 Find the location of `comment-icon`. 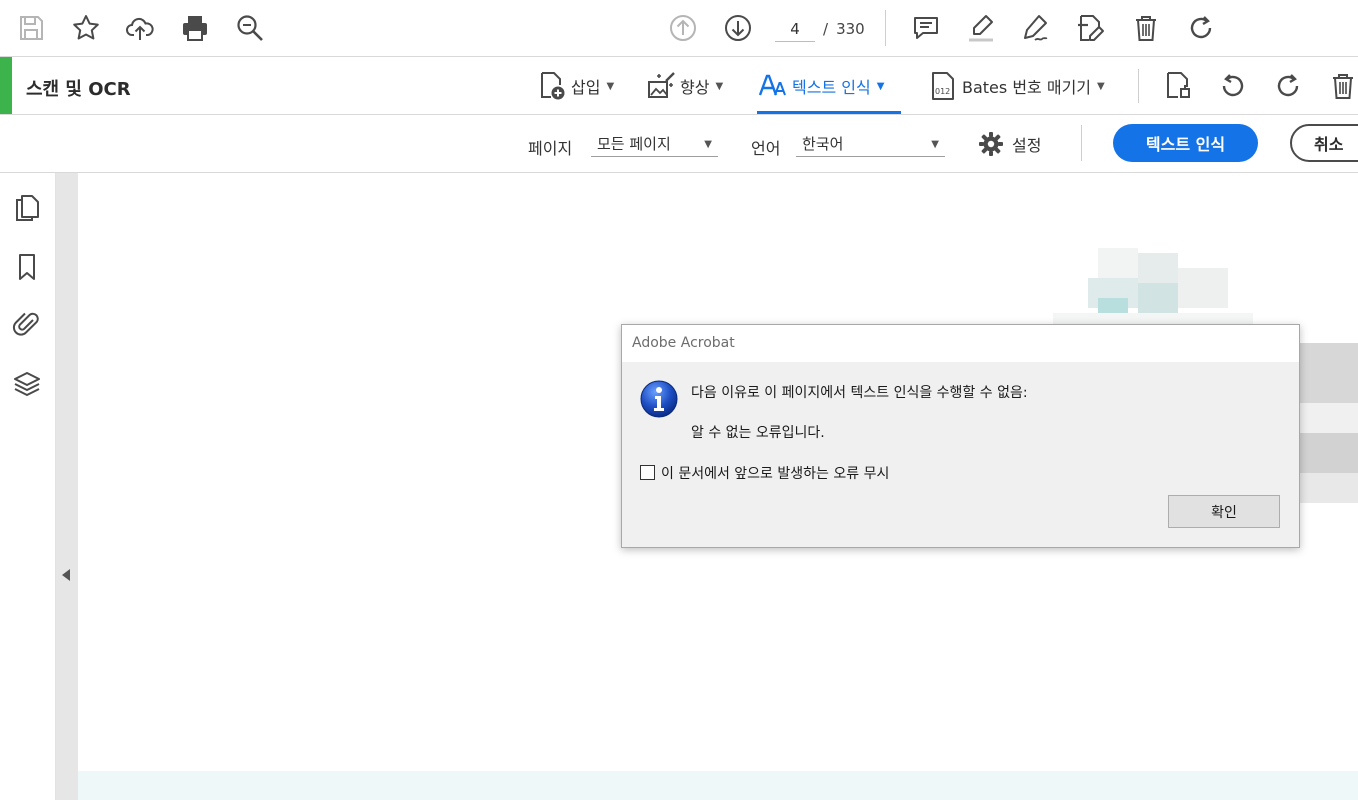

comment-icon is located at coordinates (926, 28).